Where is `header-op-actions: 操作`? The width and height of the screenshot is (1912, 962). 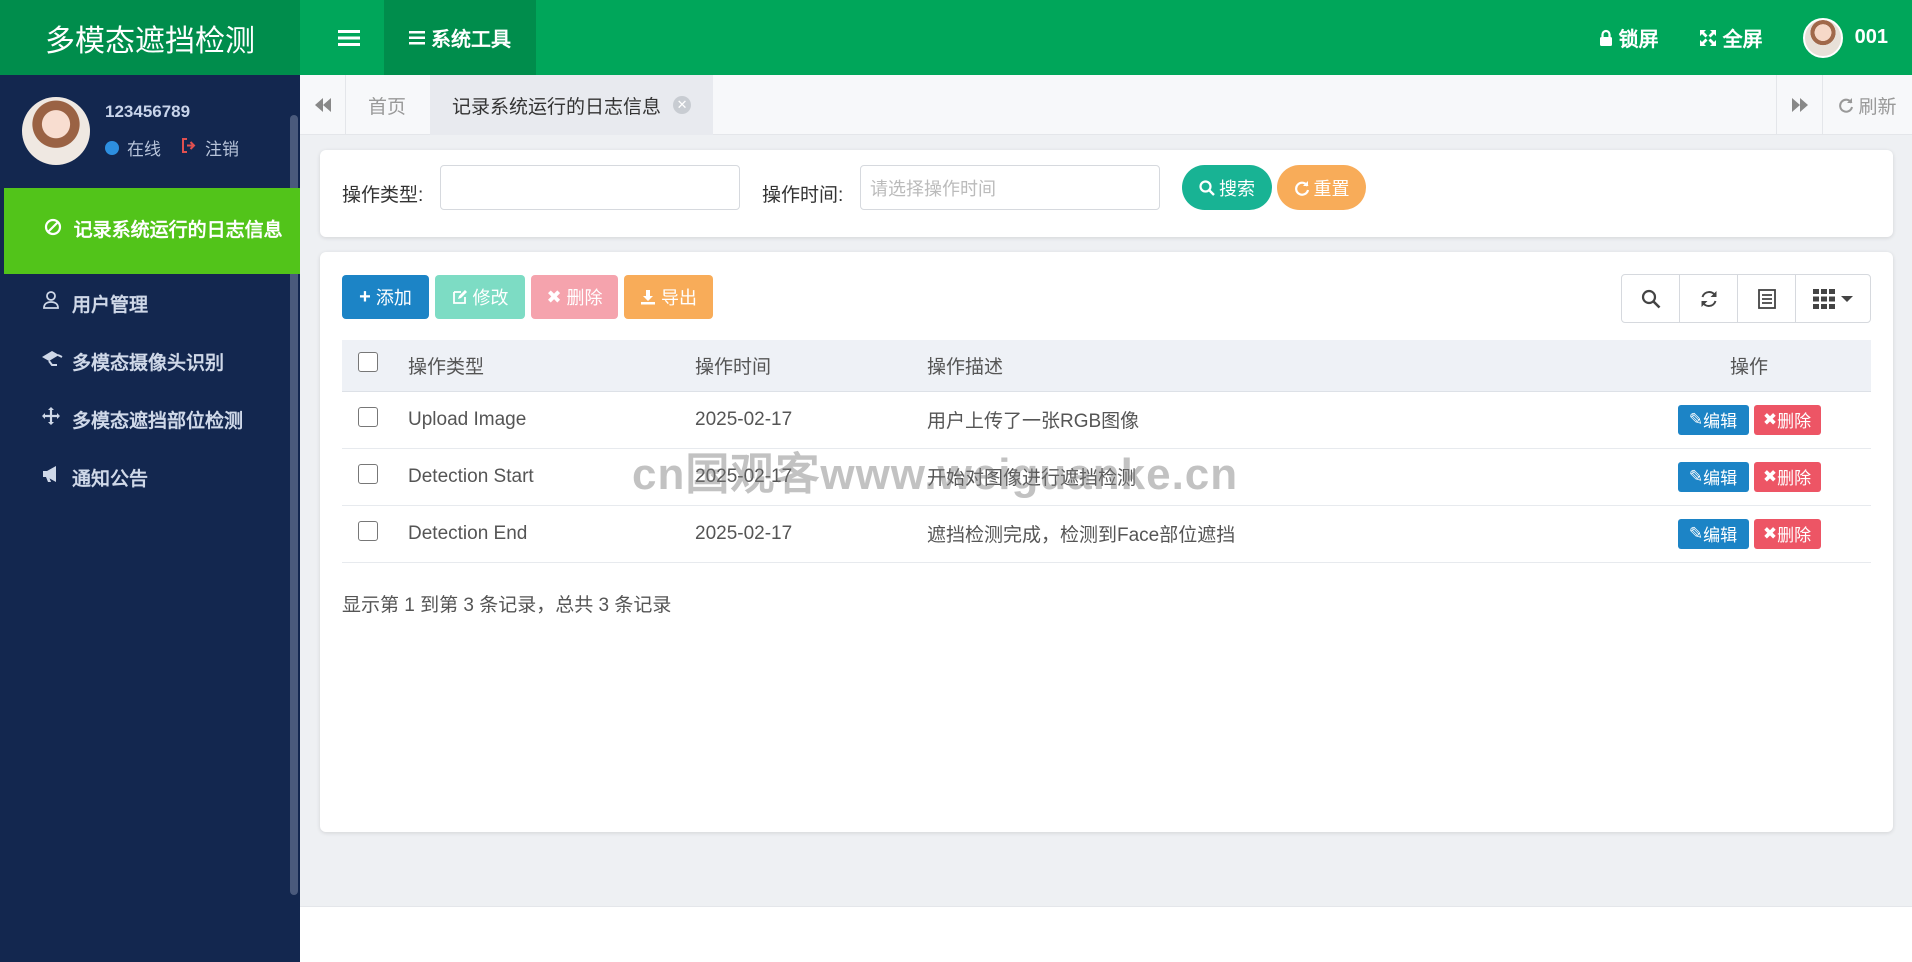
header-op-actions: 操作 is located at coordinates (1749, 366).